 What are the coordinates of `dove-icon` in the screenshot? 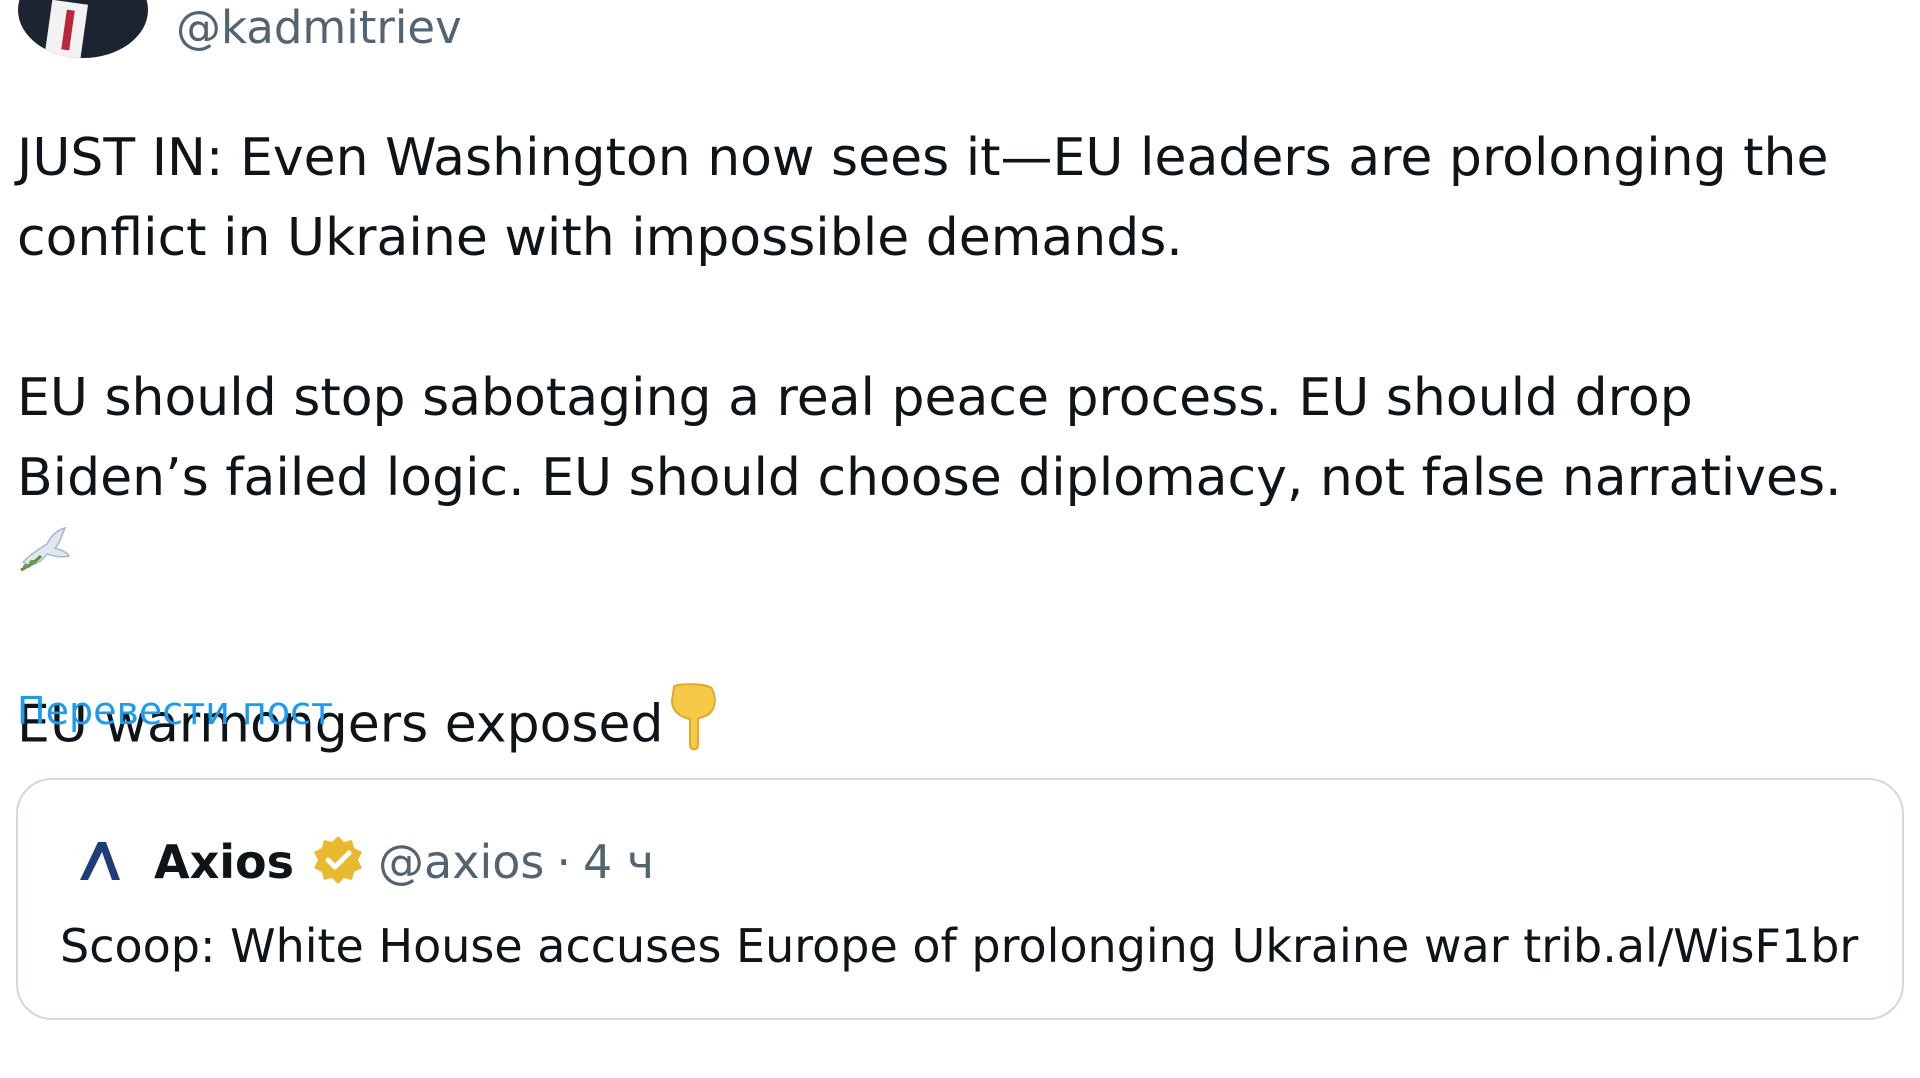 It's located at (45, 561).